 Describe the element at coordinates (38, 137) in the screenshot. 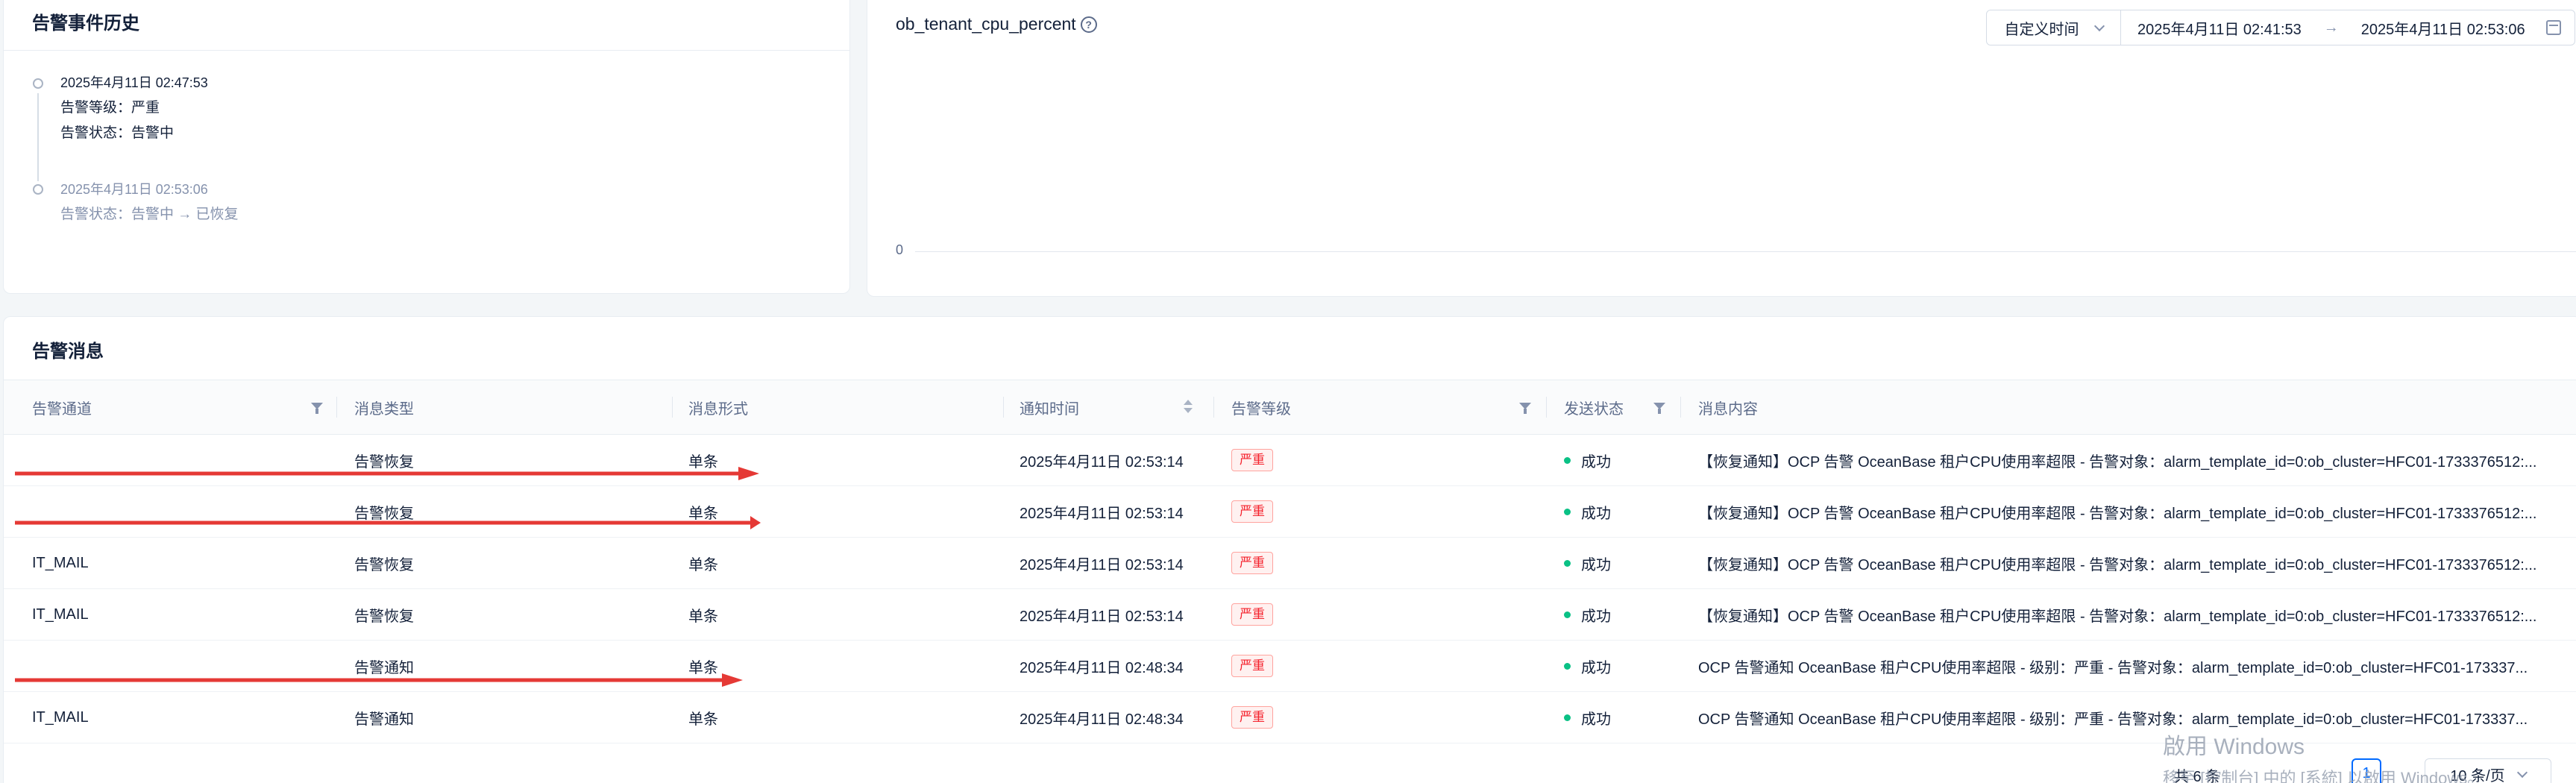

I see `timeline-connector` at that location.